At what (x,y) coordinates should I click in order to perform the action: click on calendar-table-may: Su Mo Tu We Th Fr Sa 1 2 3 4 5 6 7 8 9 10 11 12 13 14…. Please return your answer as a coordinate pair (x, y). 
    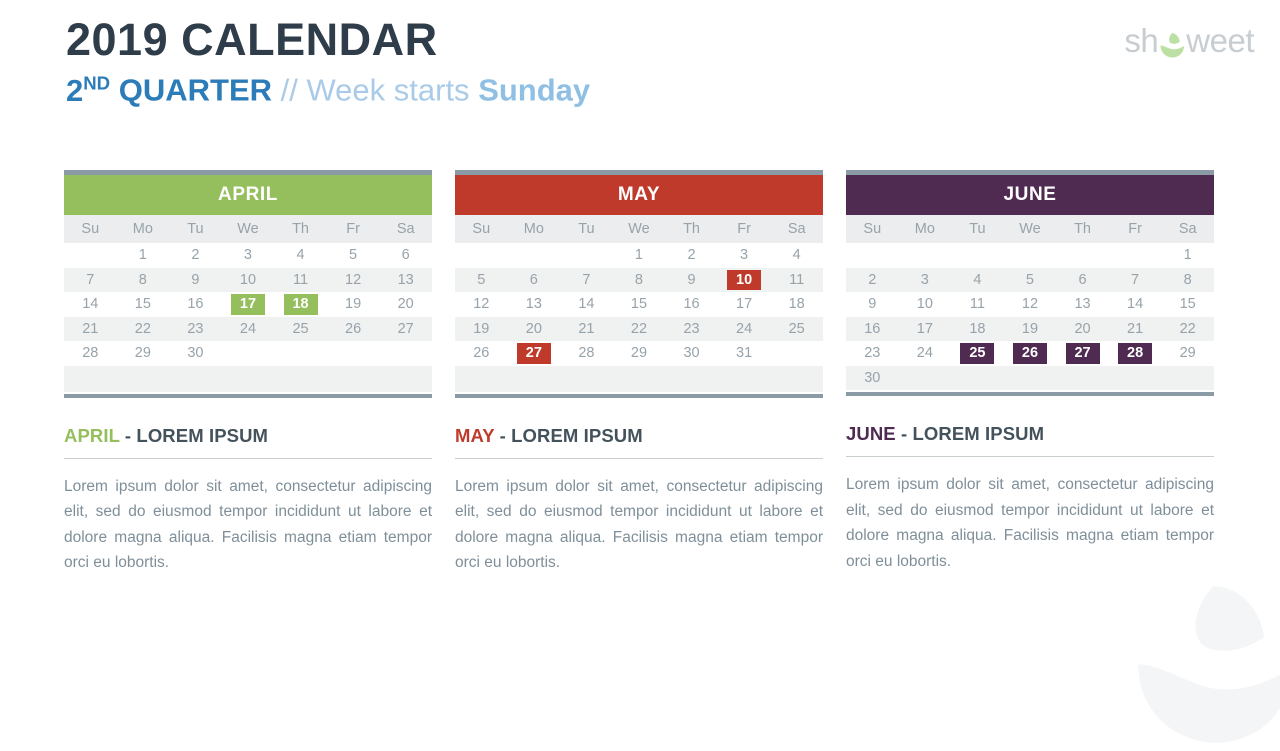
    Looking at the image, I should click on (639, 303).